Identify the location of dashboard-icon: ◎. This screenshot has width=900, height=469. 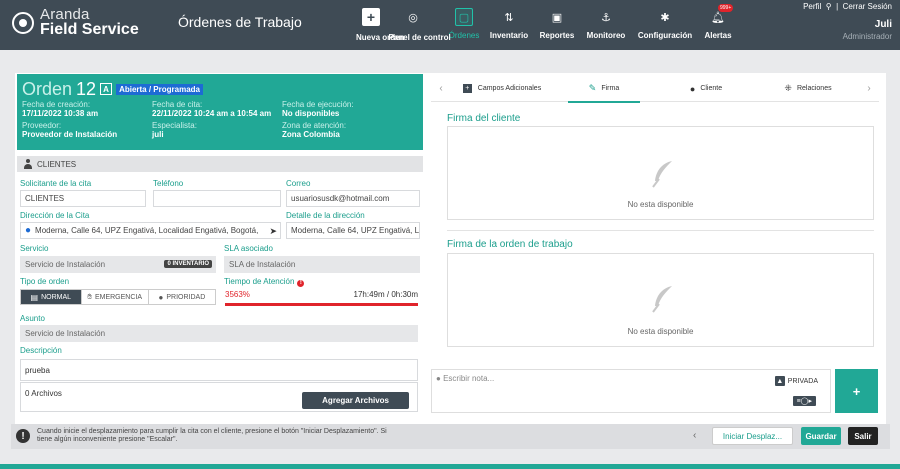
(413, 17).